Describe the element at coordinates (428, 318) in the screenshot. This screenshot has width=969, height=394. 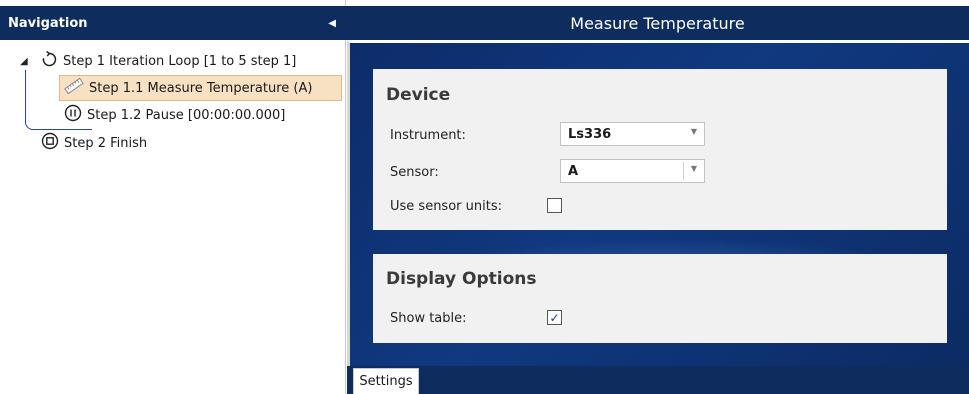
I see `show-table-label: Show table:` at that location.